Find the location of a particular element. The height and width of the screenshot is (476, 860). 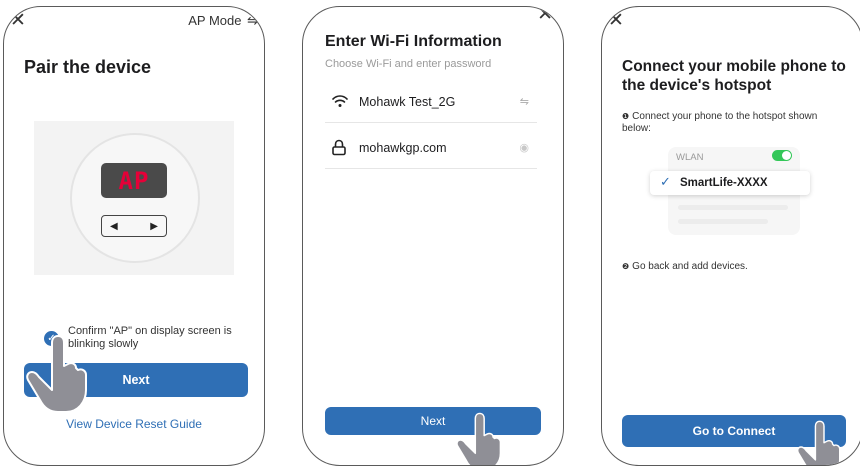

hotspot-network-name: SmartLife-XXXX is located at coordinates (724, 183).